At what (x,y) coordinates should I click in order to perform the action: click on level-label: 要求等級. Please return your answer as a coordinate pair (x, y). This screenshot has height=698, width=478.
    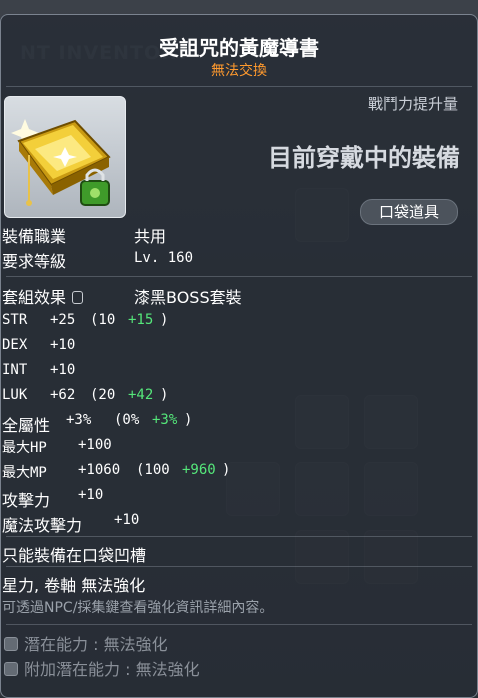
    Looking at the image, I should click on (34, 261).